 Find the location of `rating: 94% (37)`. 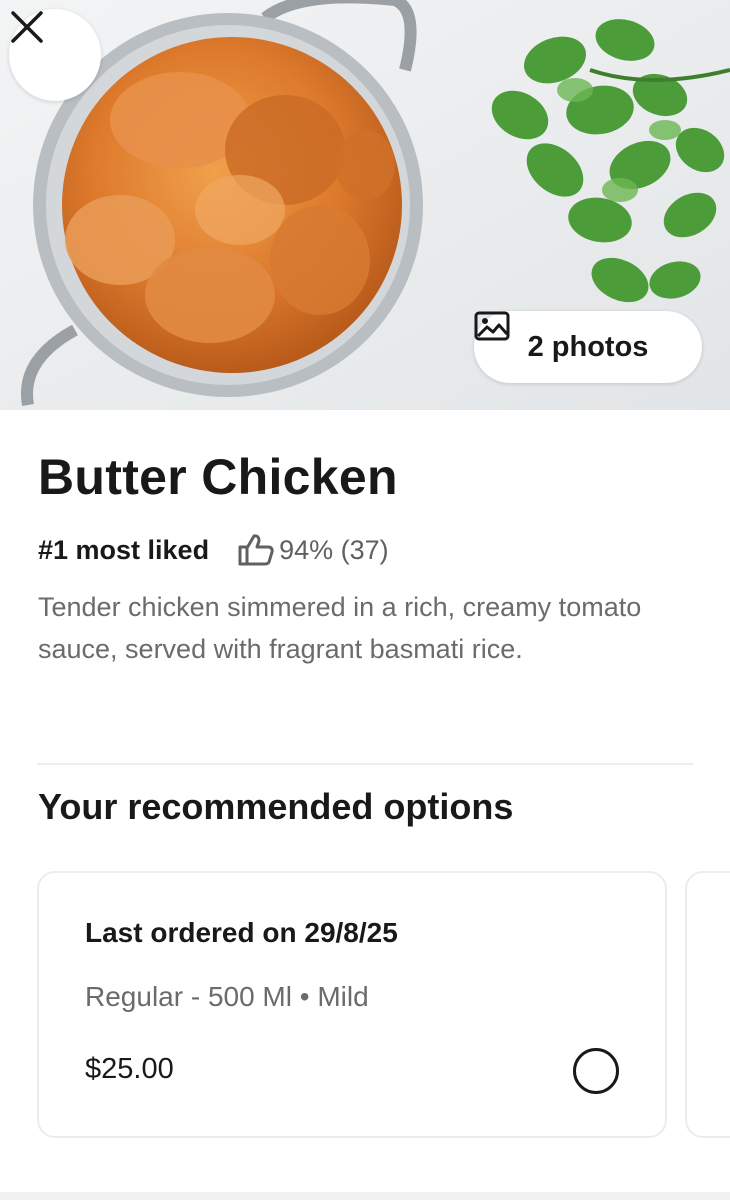

rating: 94% (37) is located at coordinates (313, 550).